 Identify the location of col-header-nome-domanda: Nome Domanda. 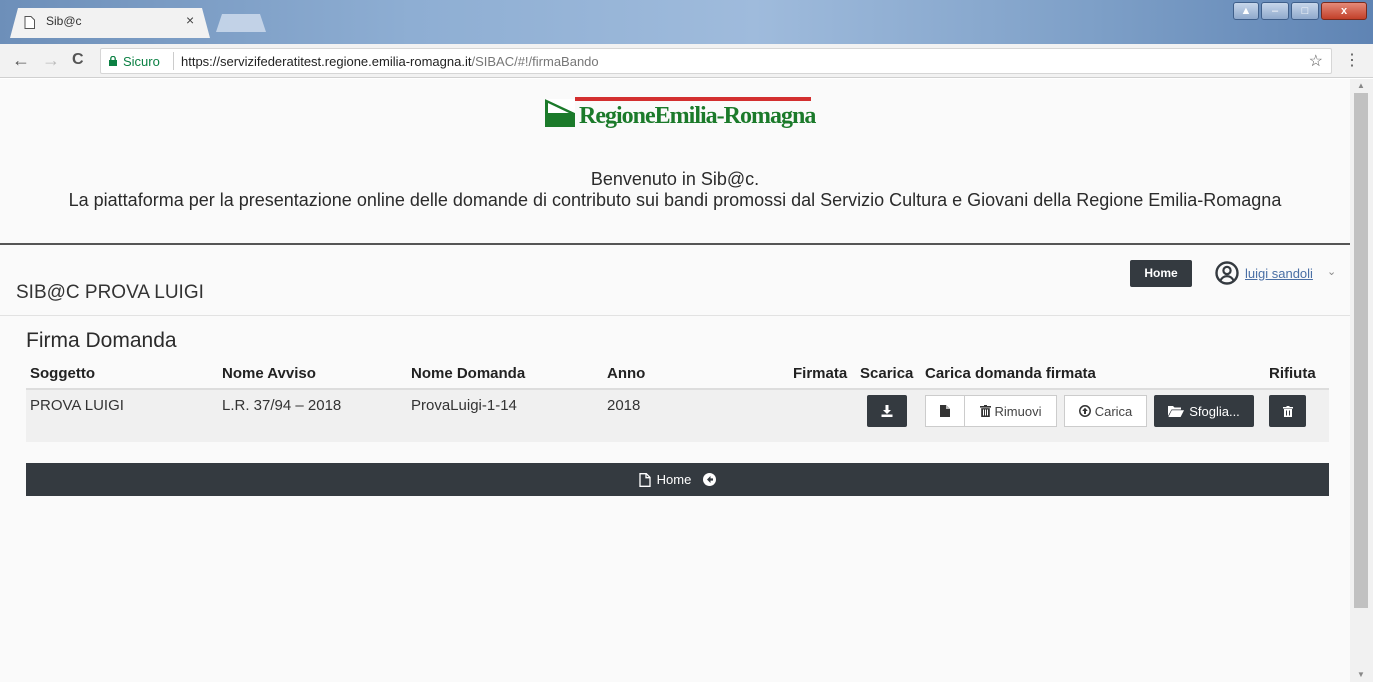
(468, 373).